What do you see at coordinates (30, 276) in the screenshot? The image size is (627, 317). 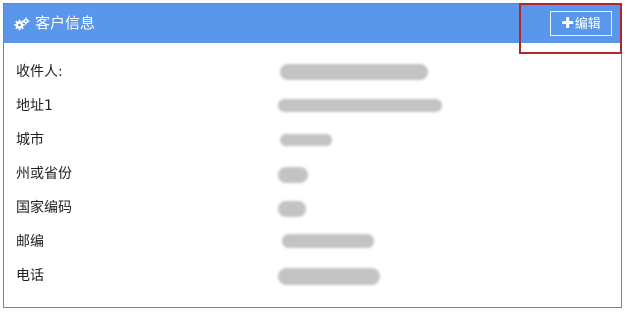 I see `field-label: 电话` at bounding box center [30, 276].